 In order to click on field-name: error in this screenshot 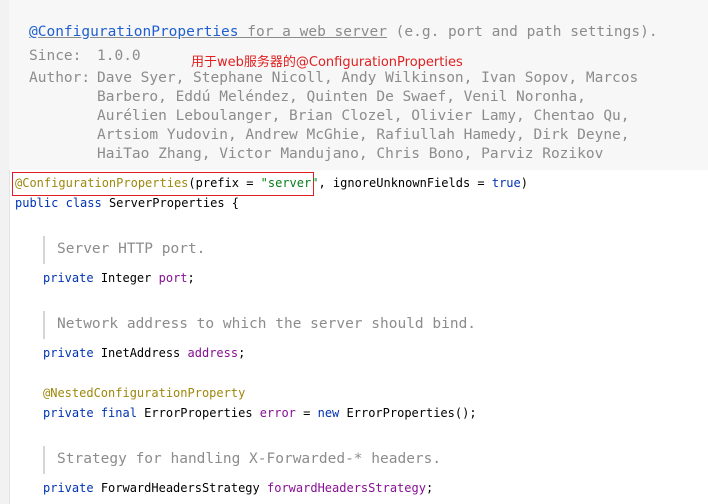, I will do `click(277, 413)`.